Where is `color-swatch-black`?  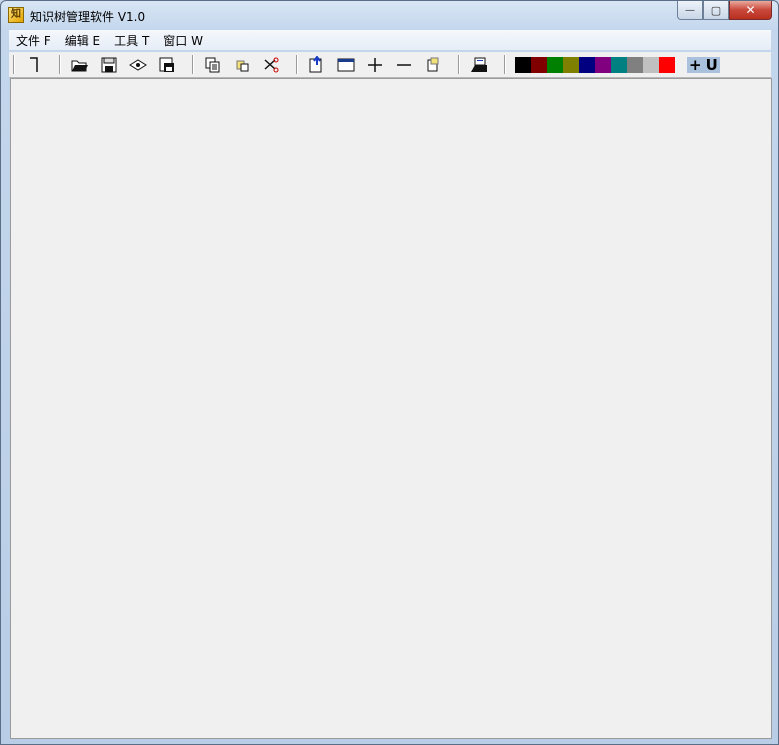 color-swatch-black is located at coordinates (523, 64).